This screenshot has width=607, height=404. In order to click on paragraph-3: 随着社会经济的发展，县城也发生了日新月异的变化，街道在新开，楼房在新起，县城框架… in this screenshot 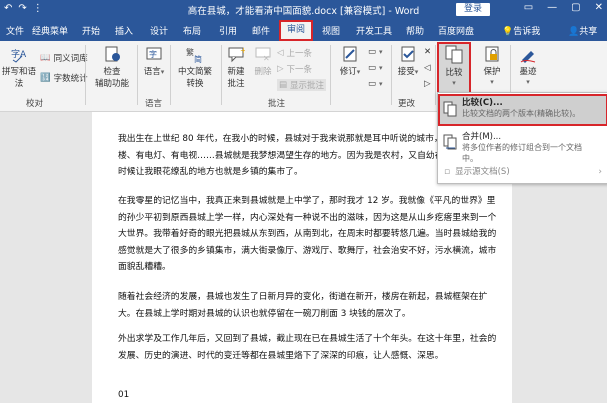, I will do `click(303, 305)`.